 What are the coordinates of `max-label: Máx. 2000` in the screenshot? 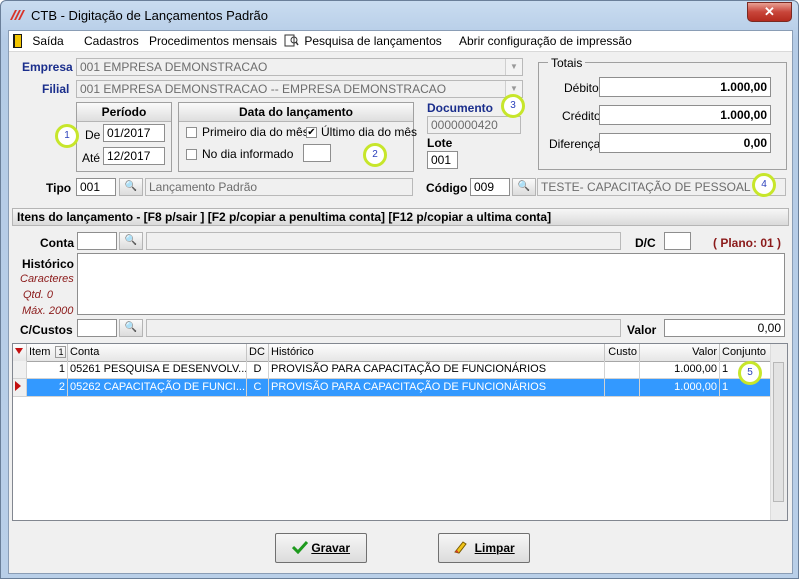 It's located at (48, 311).